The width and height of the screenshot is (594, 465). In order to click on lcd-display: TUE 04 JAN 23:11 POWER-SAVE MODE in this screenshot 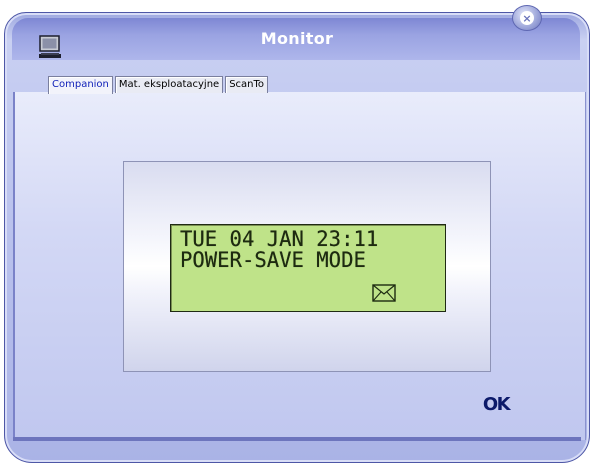, I will do `click(308, 268)`.